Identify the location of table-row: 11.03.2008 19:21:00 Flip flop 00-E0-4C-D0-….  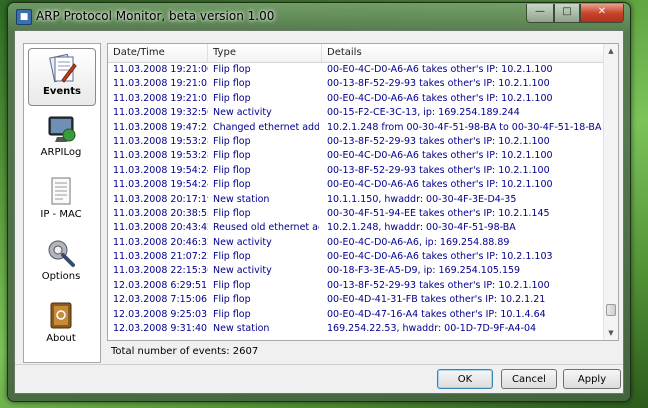
(356, 70).